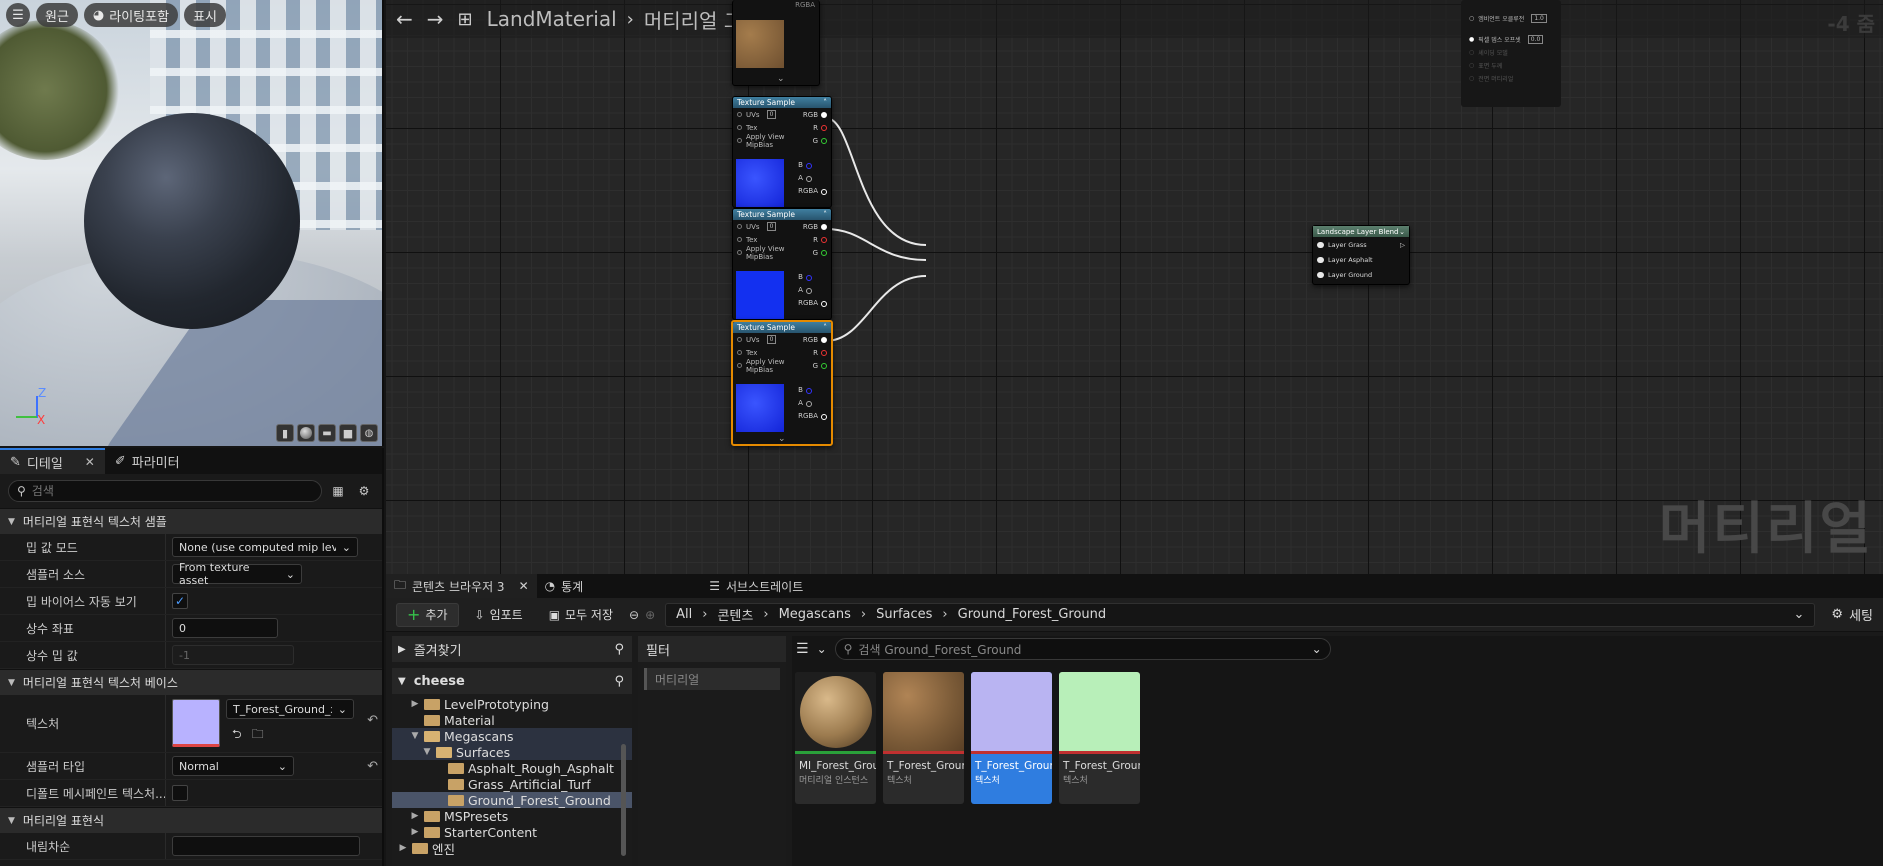 This screenshot has height=866, width=1883. Describe the element at coordinates (1847, 614) in the screenshot. I see `settings-button: ⚙ 세팅` at that location.